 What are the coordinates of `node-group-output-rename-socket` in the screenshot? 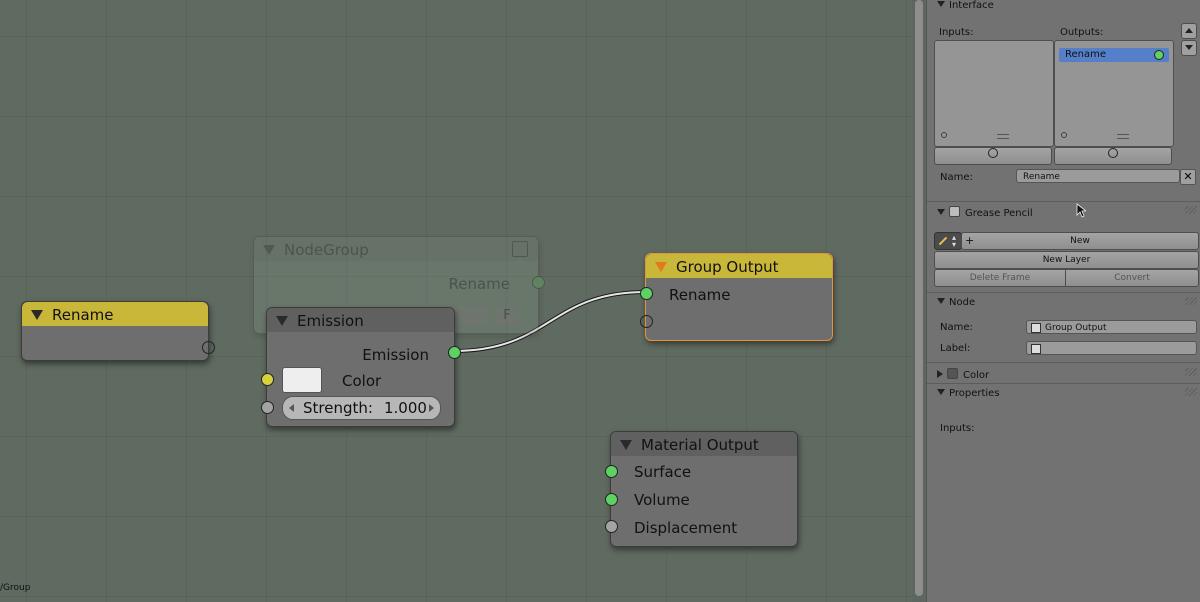 It's located at (646, 293).